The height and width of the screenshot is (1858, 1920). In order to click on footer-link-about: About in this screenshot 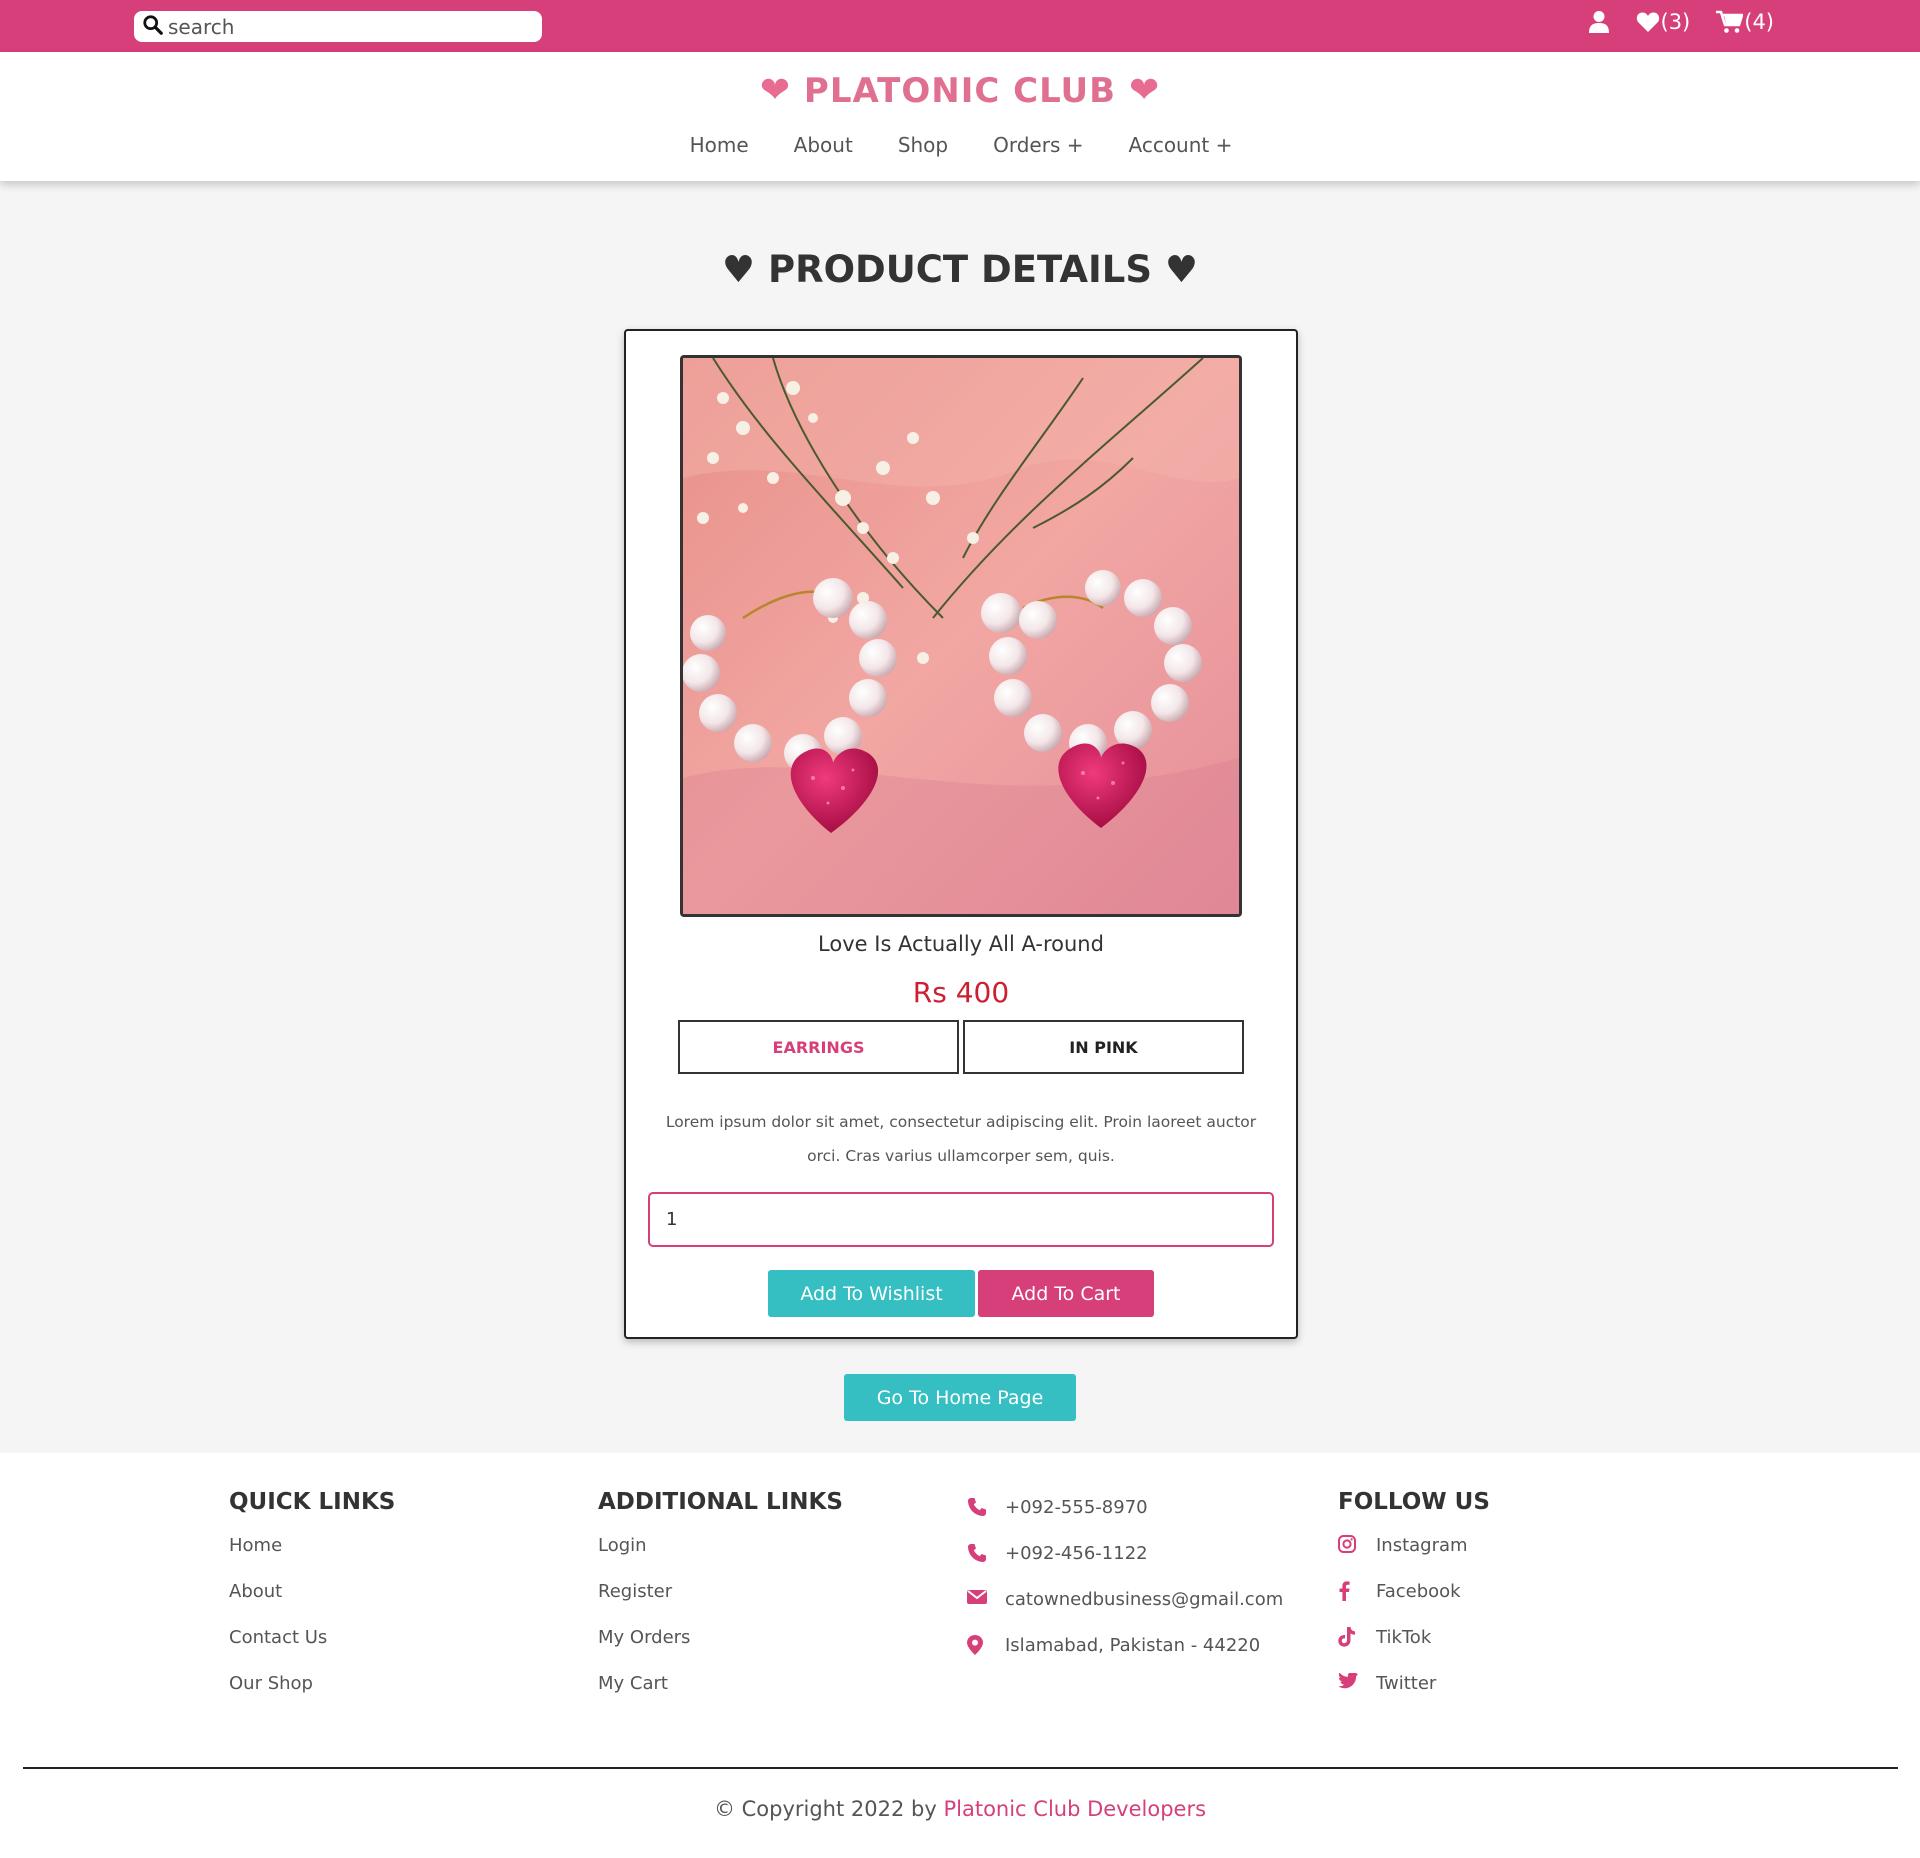, I will do `click(312, 1604)`.